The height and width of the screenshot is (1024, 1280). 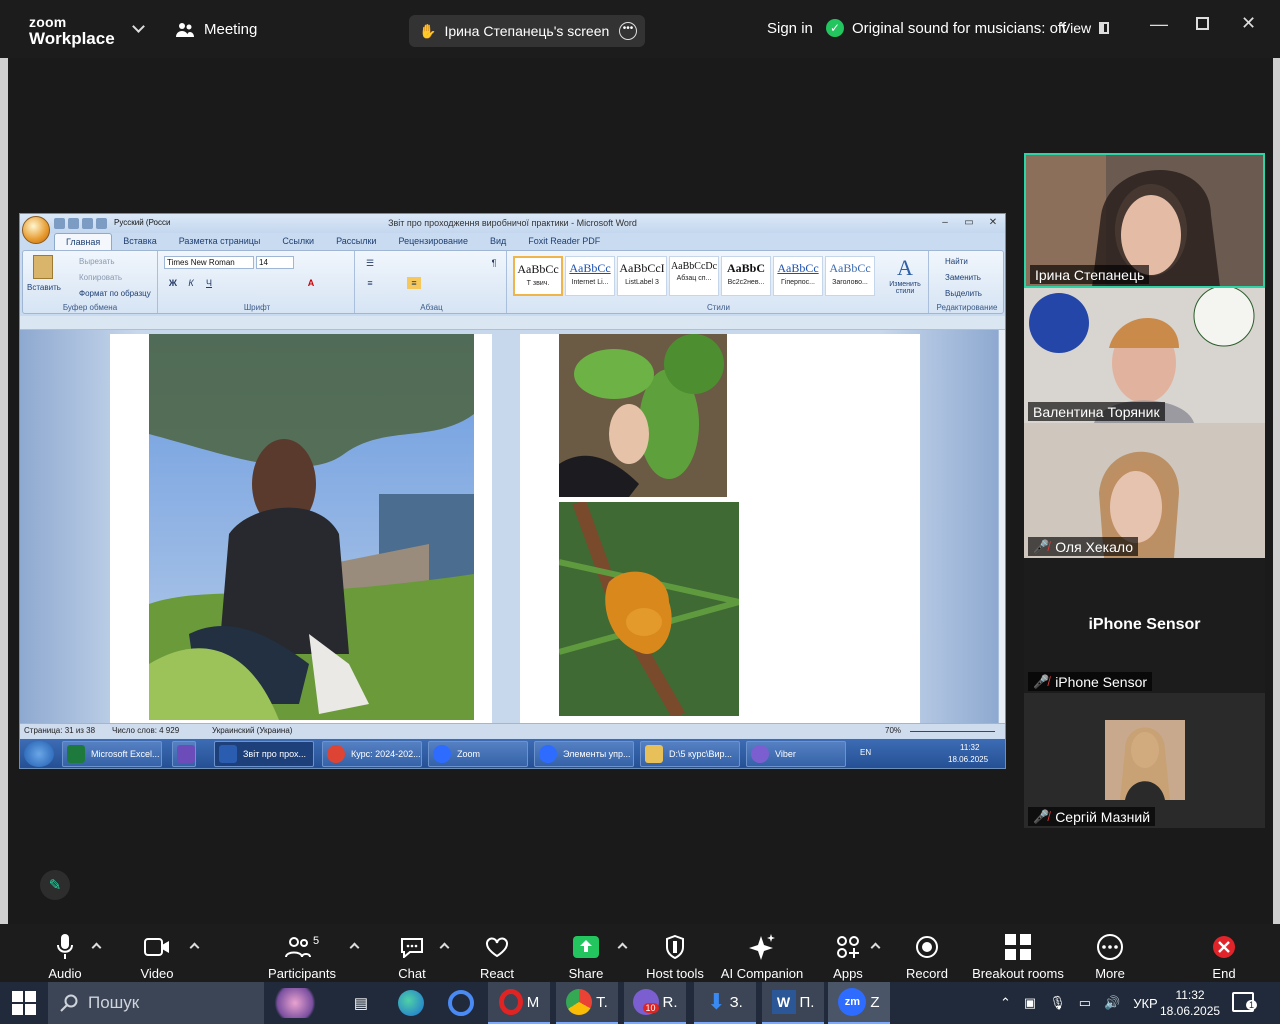 I want to click on tab-foxit: Foxit Reader PDF, so click(x=564, y=241).